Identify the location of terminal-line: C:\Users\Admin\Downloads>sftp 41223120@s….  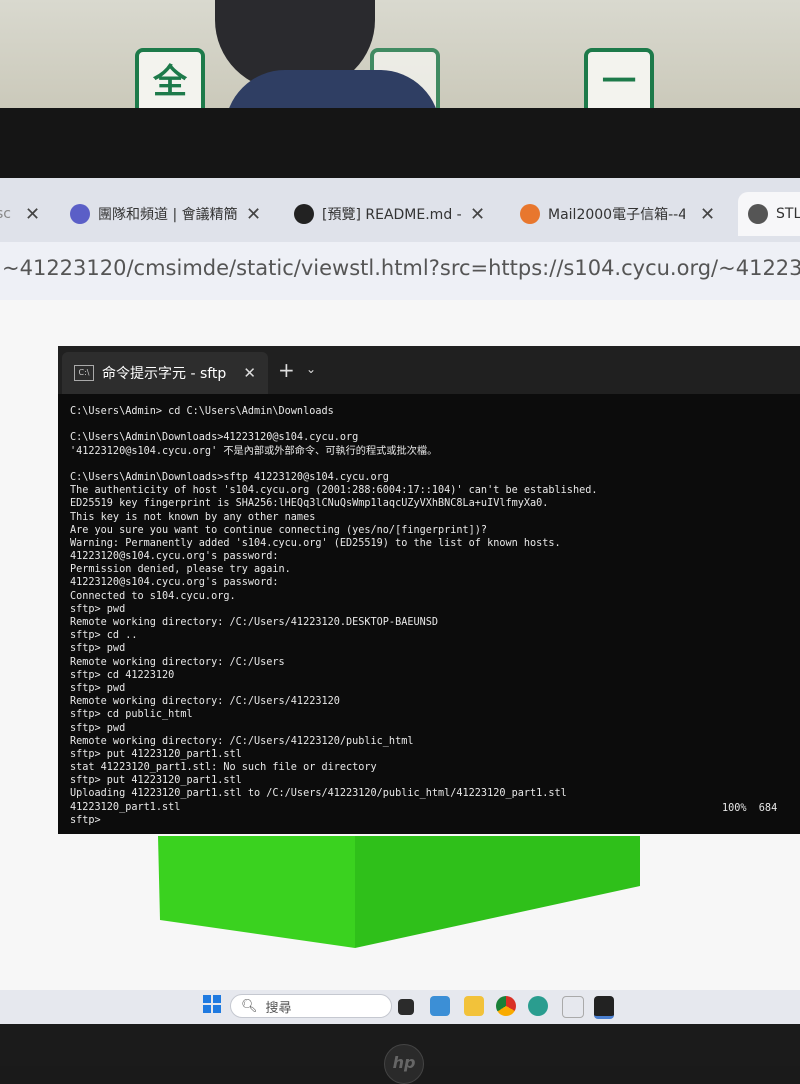
(229, 477).